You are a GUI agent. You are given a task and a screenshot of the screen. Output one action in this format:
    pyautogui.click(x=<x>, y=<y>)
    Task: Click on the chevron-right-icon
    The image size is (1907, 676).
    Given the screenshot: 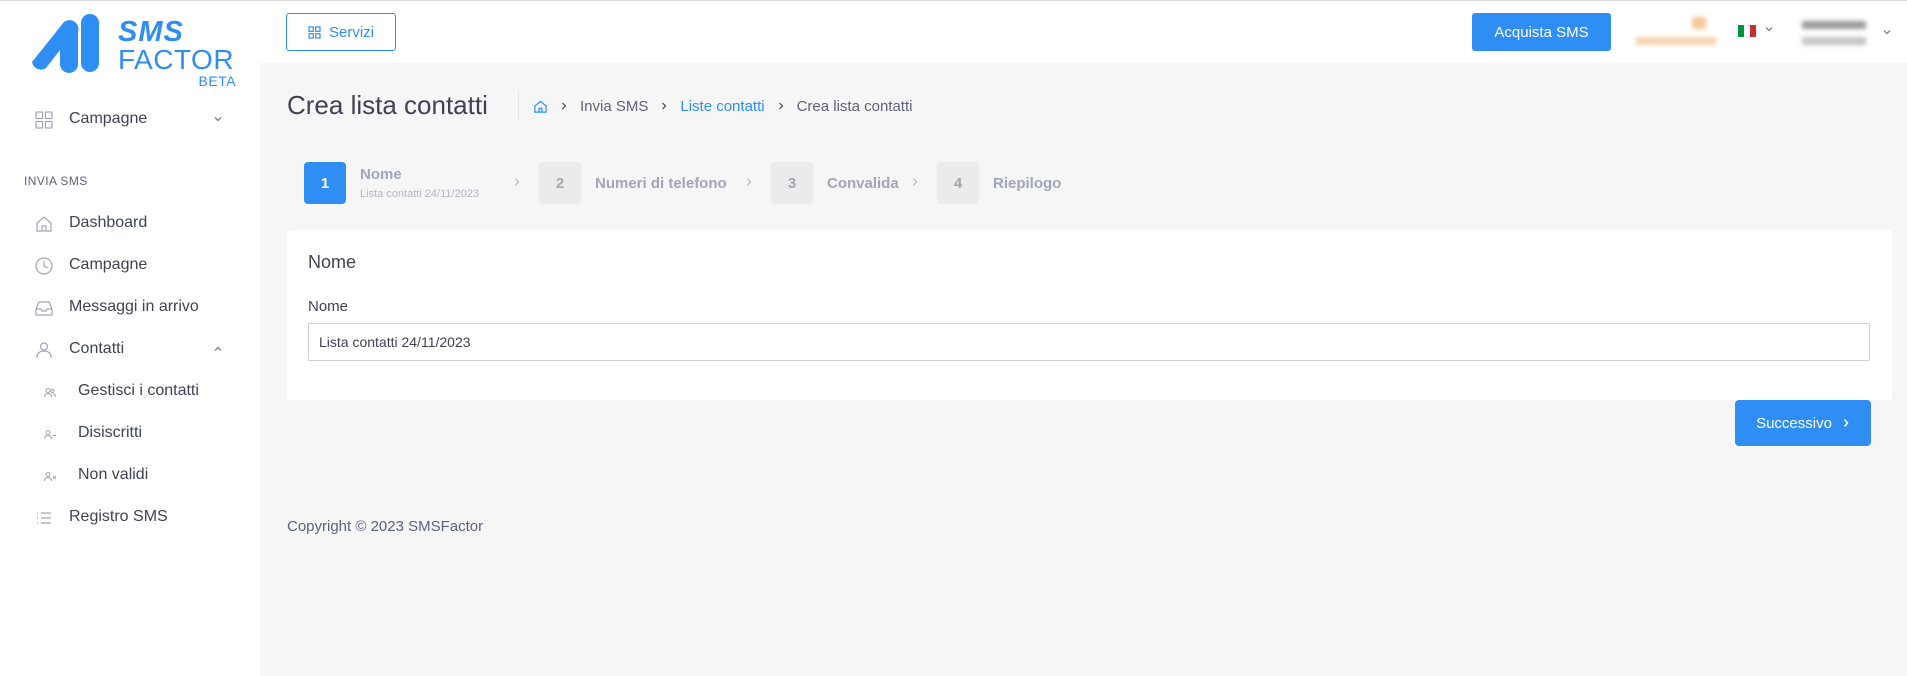 What is the action you would take?
    pyautogui.click(x=1846, y=423)
    